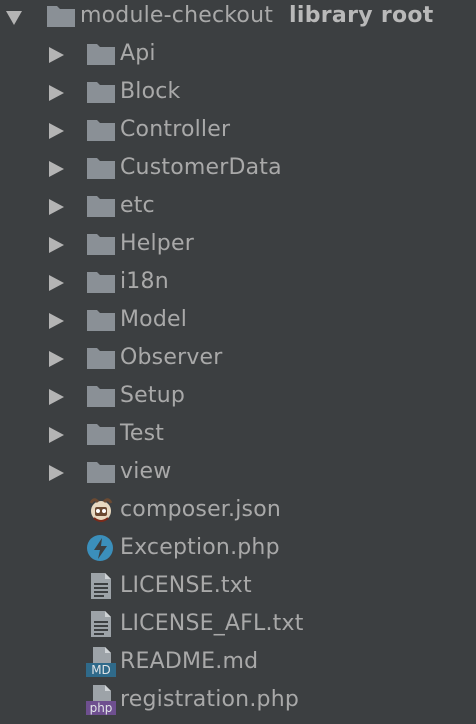 Image resolution: width=476 pixels, height=724 pixels. I want to click on php-class-icon, so click(103, 549).